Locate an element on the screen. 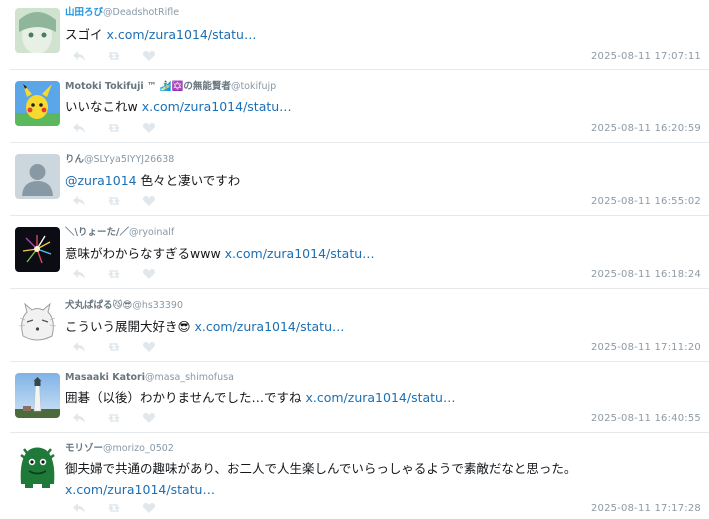 The width and height of the screenshot is (709, 519). tweet-text-body: 囲碁（以後）わかりませんでした…ですね is located at coordinates (185, 397).